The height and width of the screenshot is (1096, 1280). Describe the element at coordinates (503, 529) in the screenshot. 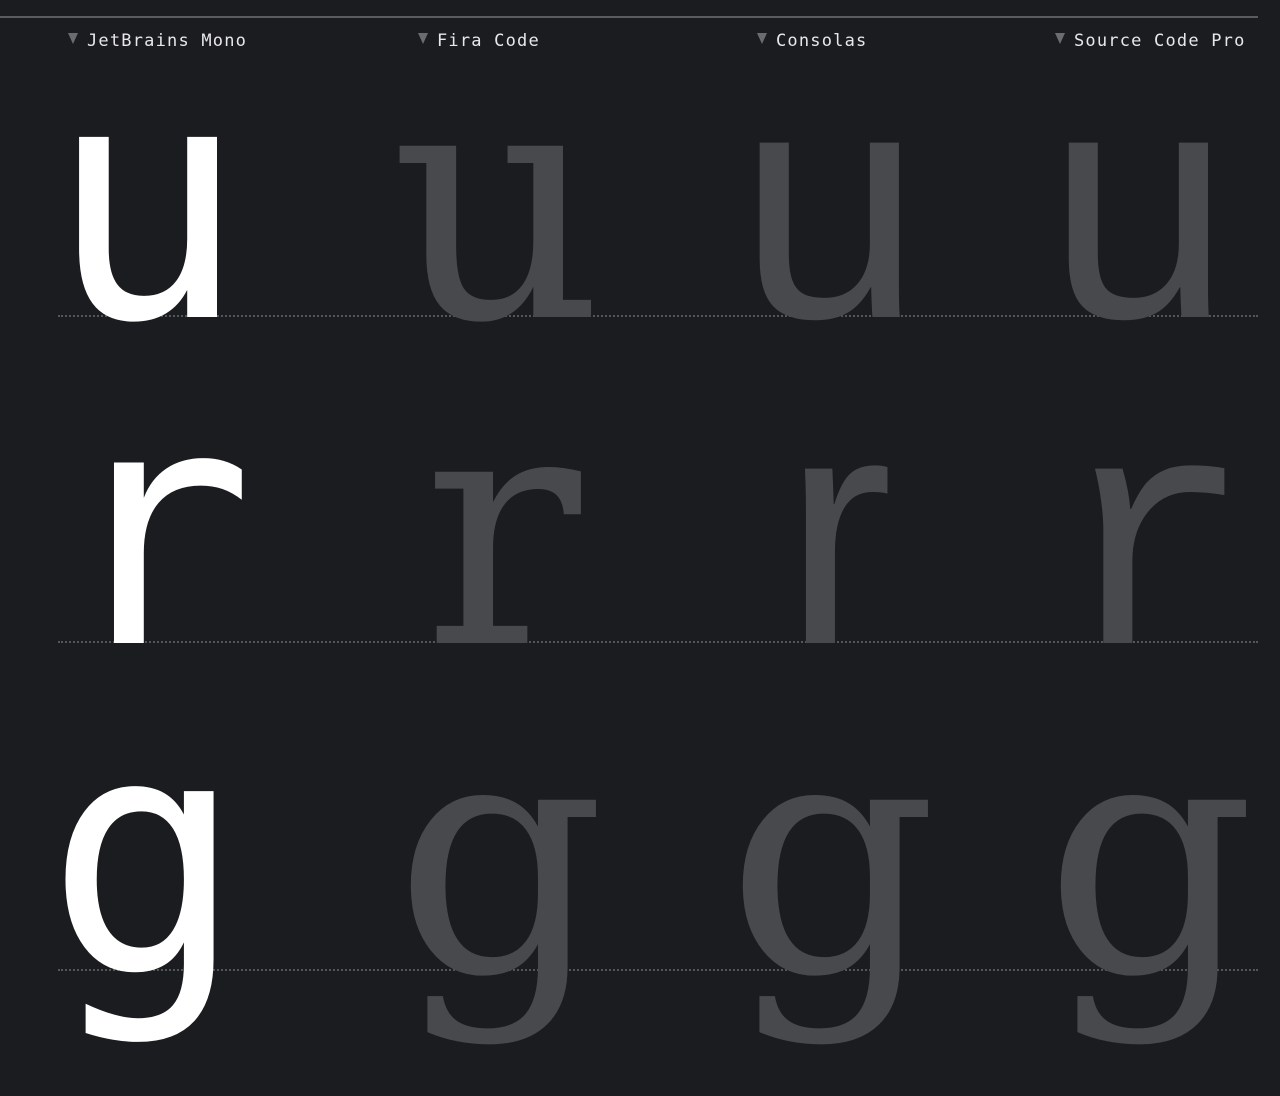

I see `glyph-r-fira-code: r` at that location.